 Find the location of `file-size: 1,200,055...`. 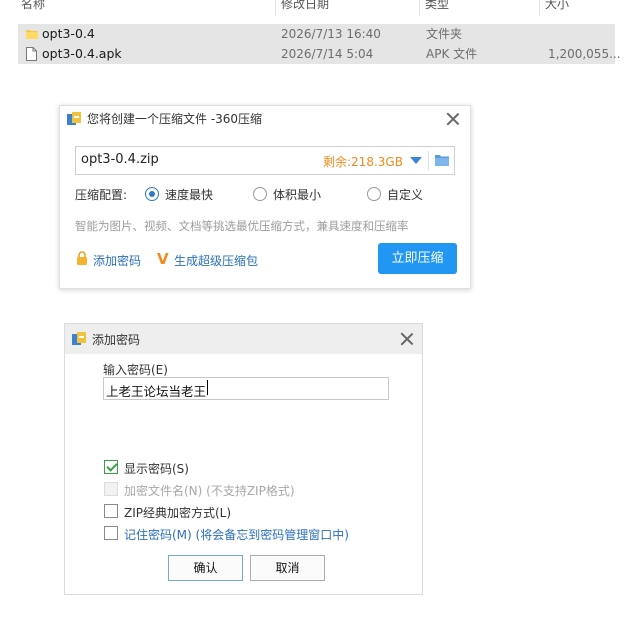

file-size: 1,200,055... is located at coordinates (584, 54).